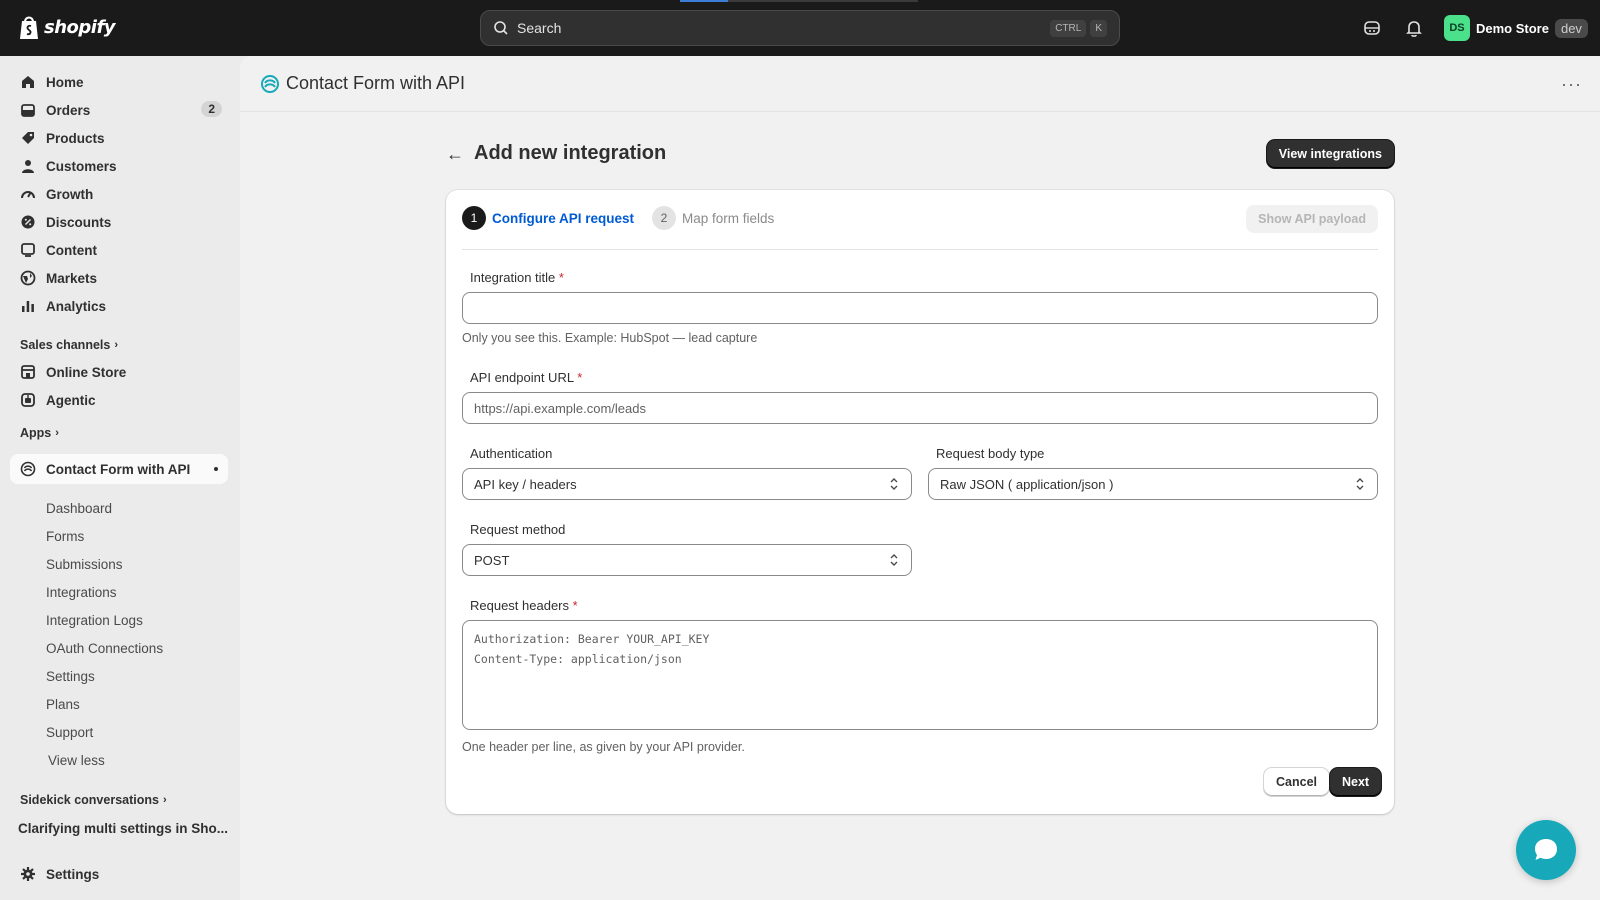  What do you see at coordinates (84, 564) in the screenshot?
I see `sidebar-subitem-submissions: Submissions` at bounding box center [84, 564].